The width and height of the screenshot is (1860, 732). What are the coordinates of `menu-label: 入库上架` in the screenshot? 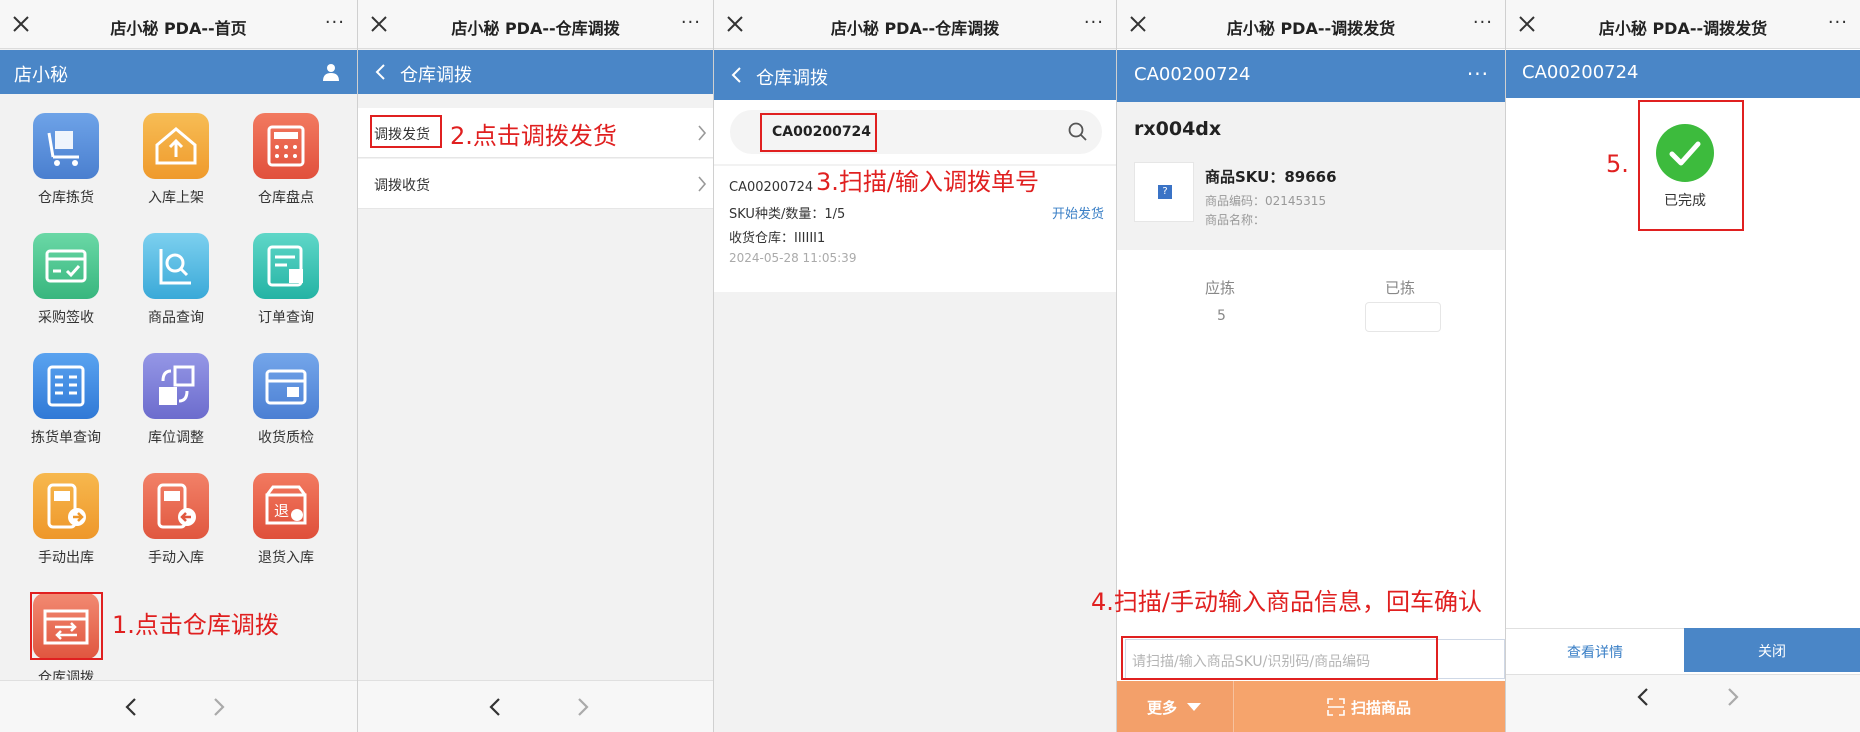 It's located at (176, 198).